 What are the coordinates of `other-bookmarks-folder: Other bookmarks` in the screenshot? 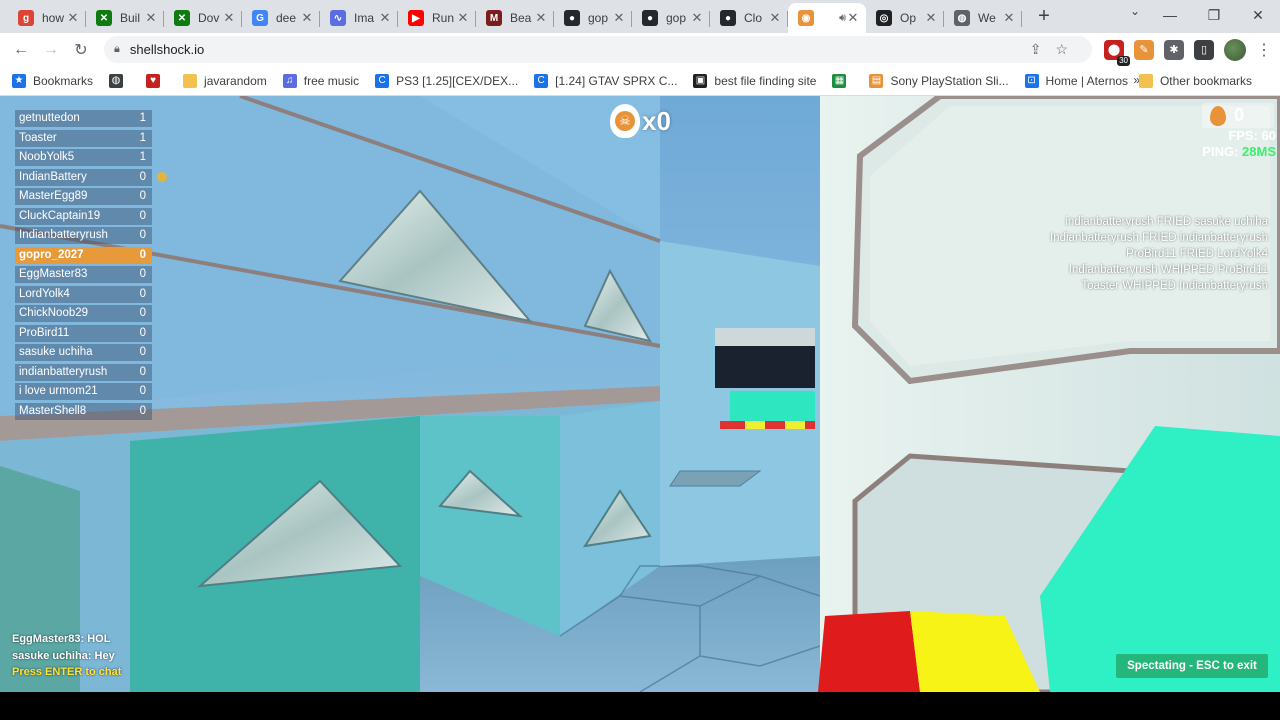 It's located at (1195, 81).